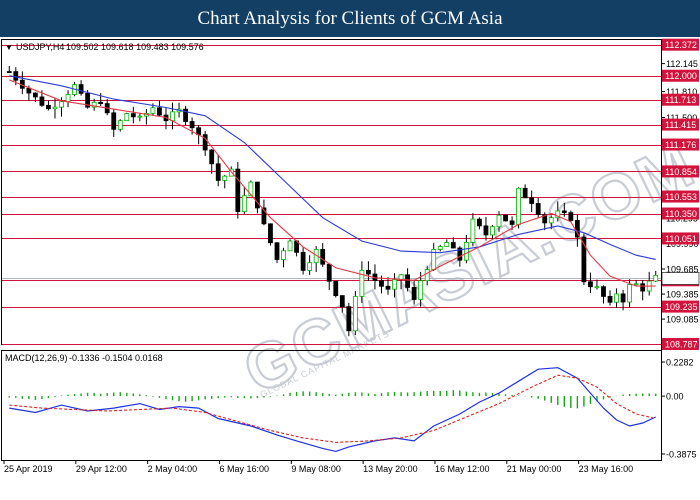  Describe the element at coordinates (534, 469) in the screenshot. I see `x-tick-label: 21 May 00:00` at that location.